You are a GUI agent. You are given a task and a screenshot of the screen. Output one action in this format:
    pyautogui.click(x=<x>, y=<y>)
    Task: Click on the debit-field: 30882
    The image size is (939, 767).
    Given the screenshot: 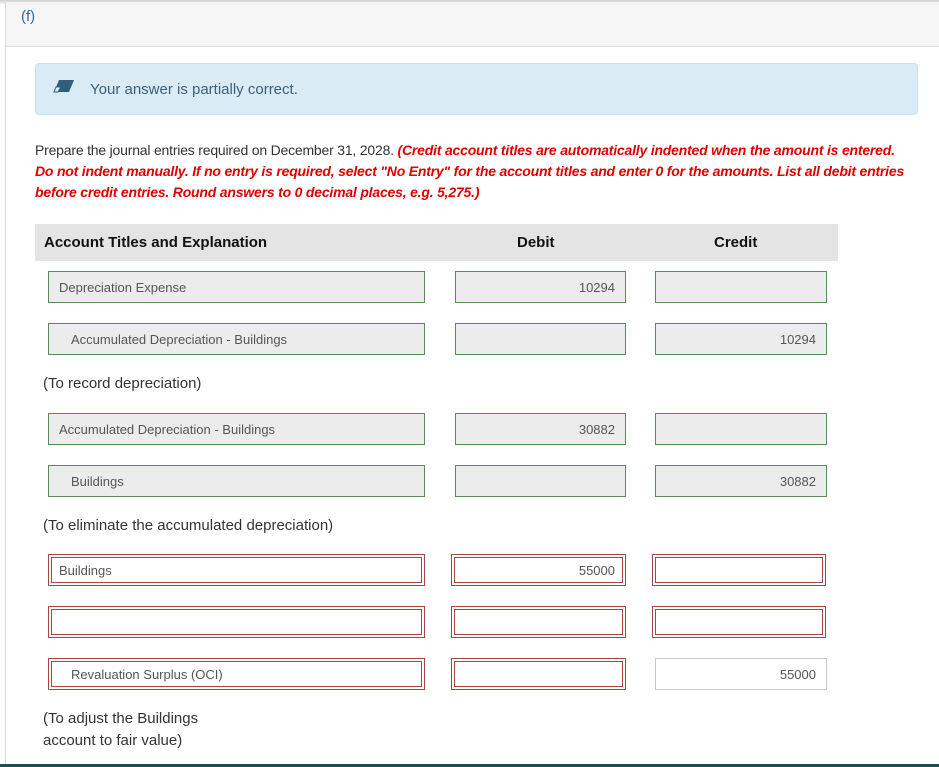 What is the action you would take?
    pyautogui.click(x=540, y=429)
    